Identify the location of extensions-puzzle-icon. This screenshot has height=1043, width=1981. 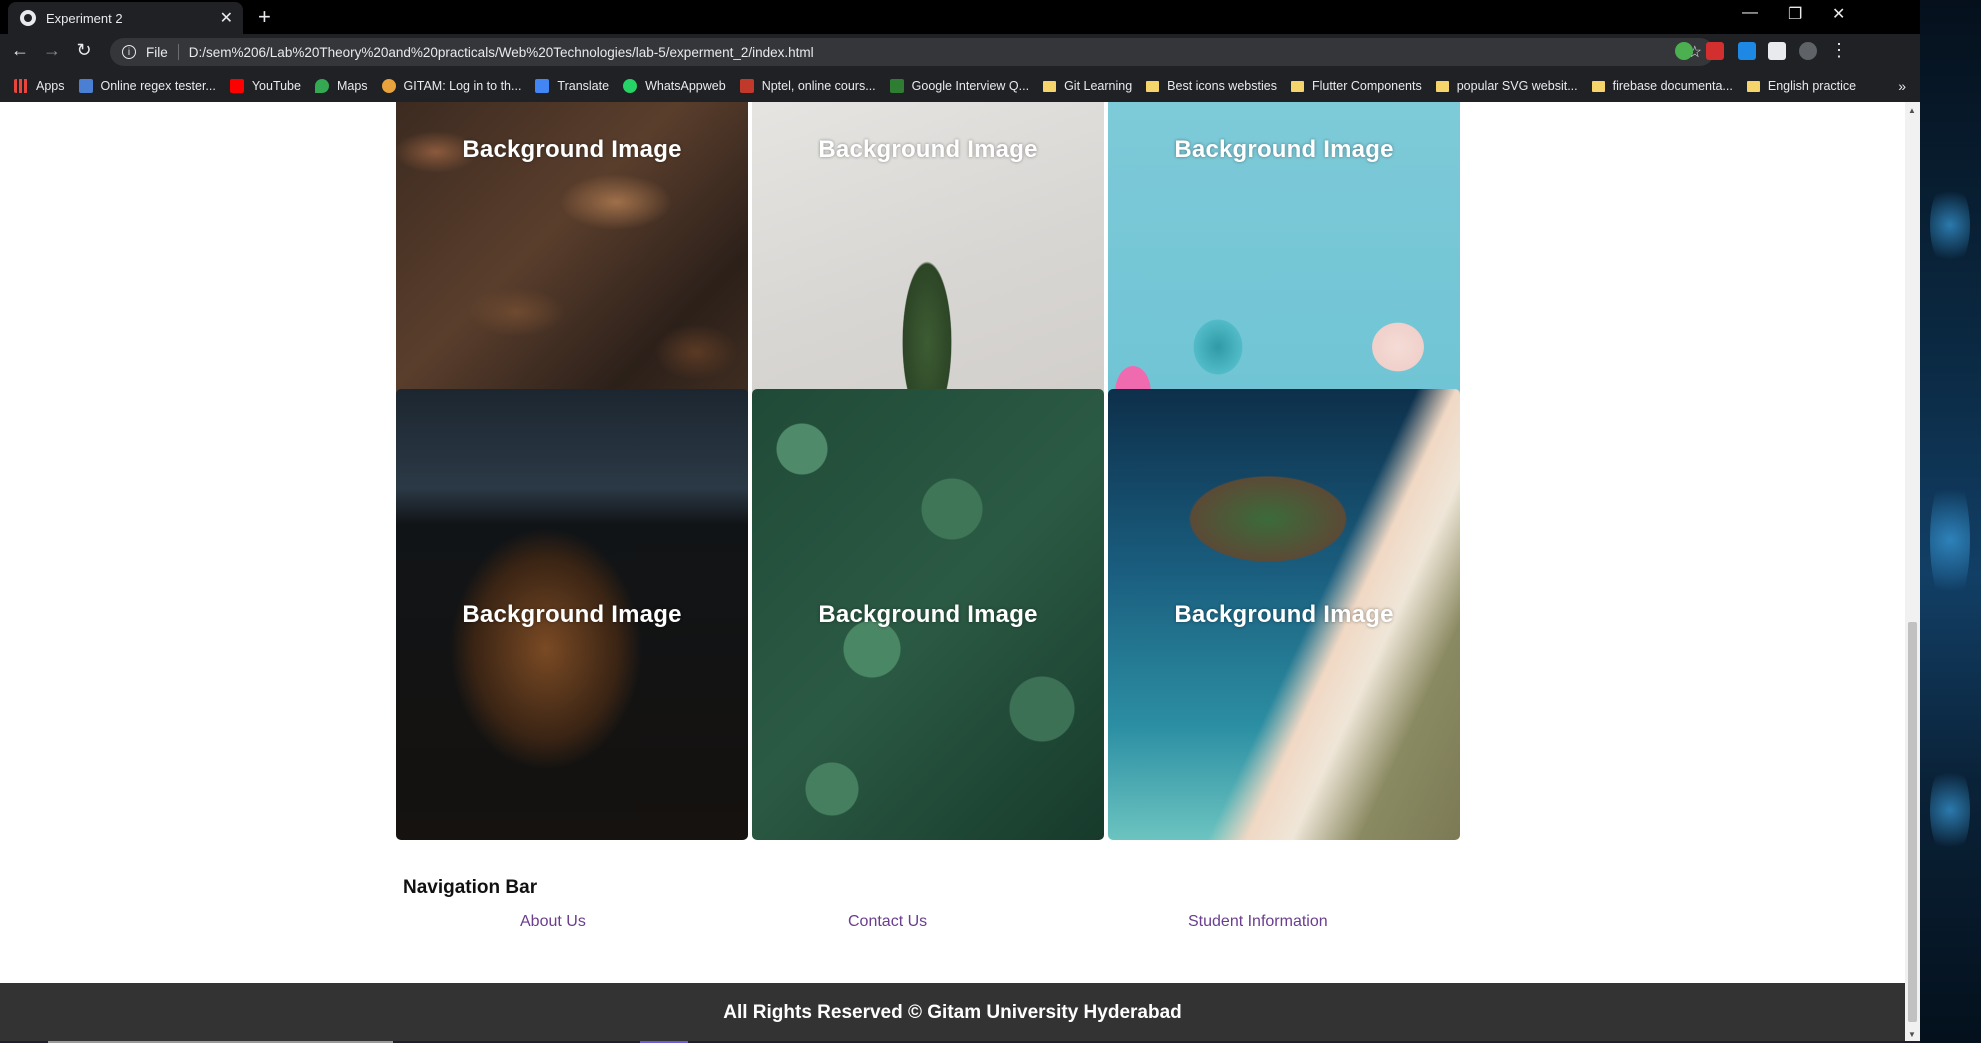
(1777, 51).